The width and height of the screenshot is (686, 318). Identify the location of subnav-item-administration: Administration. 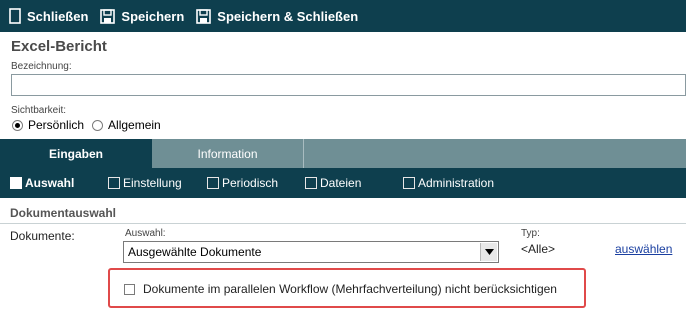
(448, 183).